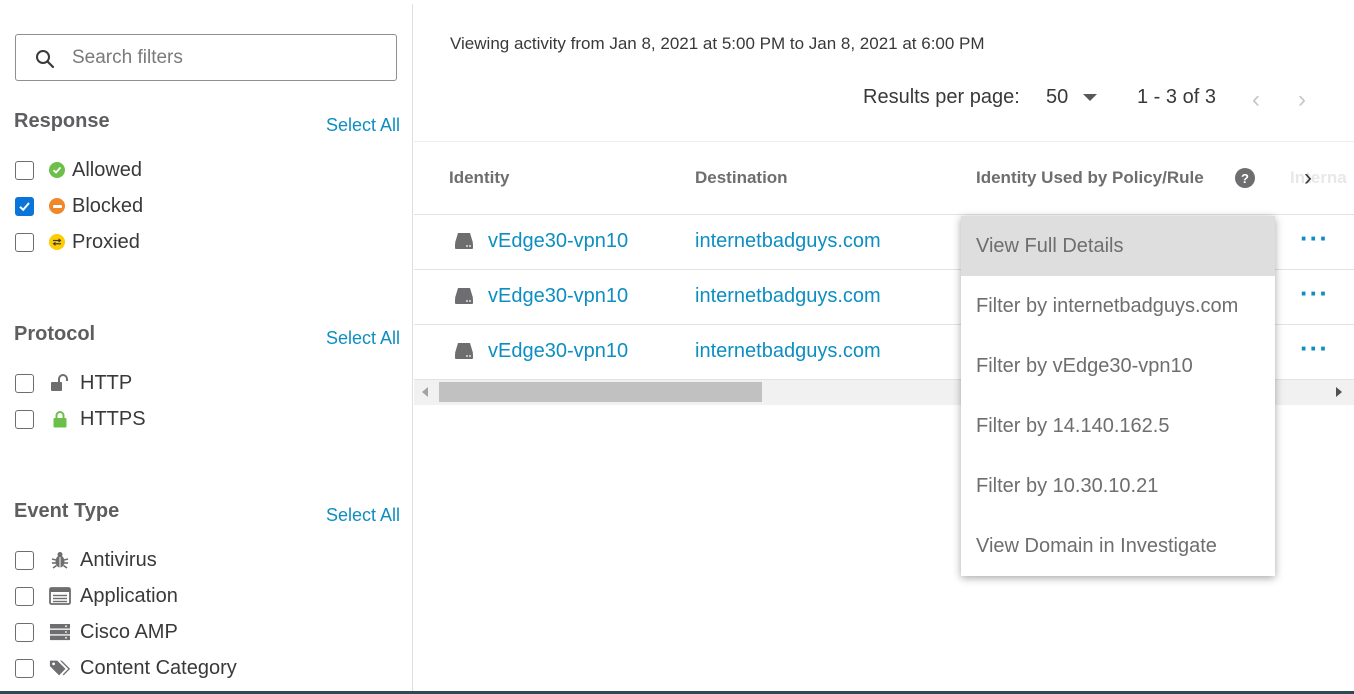 This screenshot has height=694, width=1354. I want to click on response-section-title: Response, so click(62, 121).